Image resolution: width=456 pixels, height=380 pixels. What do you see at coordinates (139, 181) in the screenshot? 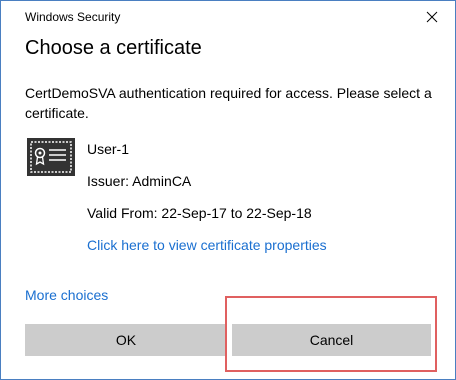
I see `certificate-issuer: Issuer: AdminCA` at bounding box center [139, 181].